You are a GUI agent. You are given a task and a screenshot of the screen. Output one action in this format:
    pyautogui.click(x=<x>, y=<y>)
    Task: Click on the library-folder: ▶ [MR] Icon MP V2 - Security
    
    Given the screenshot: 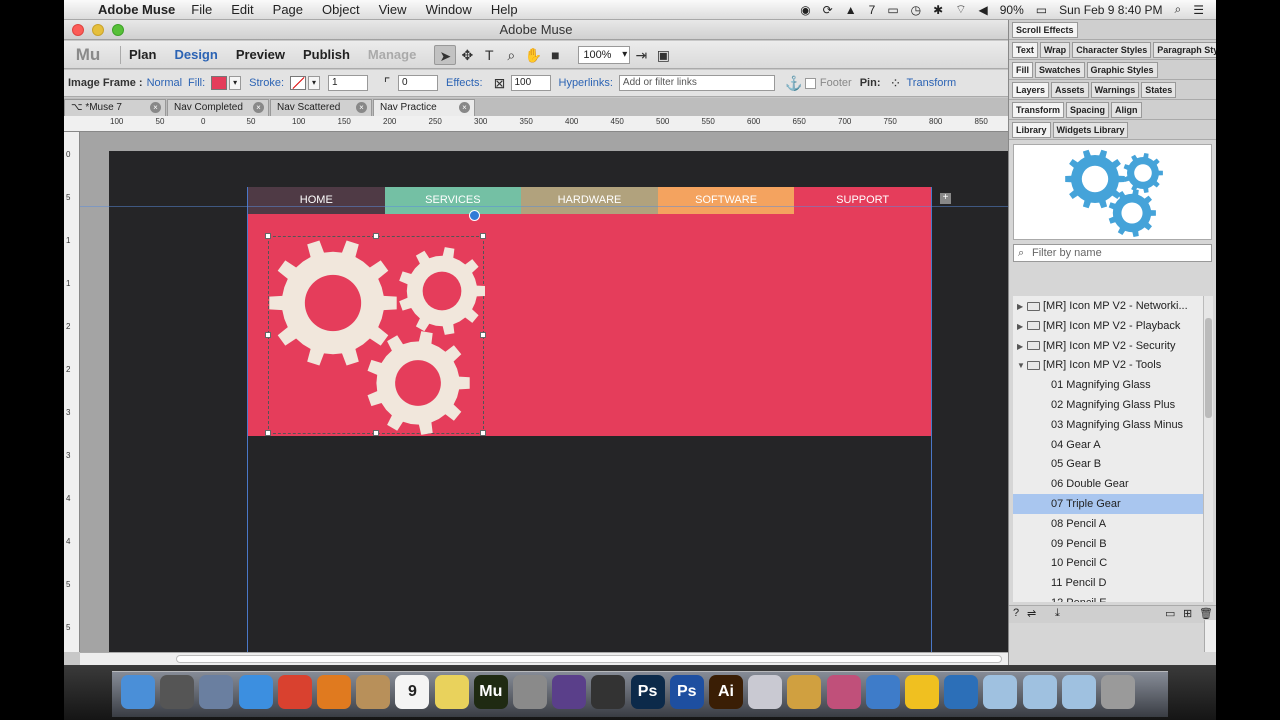 What is the action you would take?
    pyautogui.click(x=1108, y=346)
    